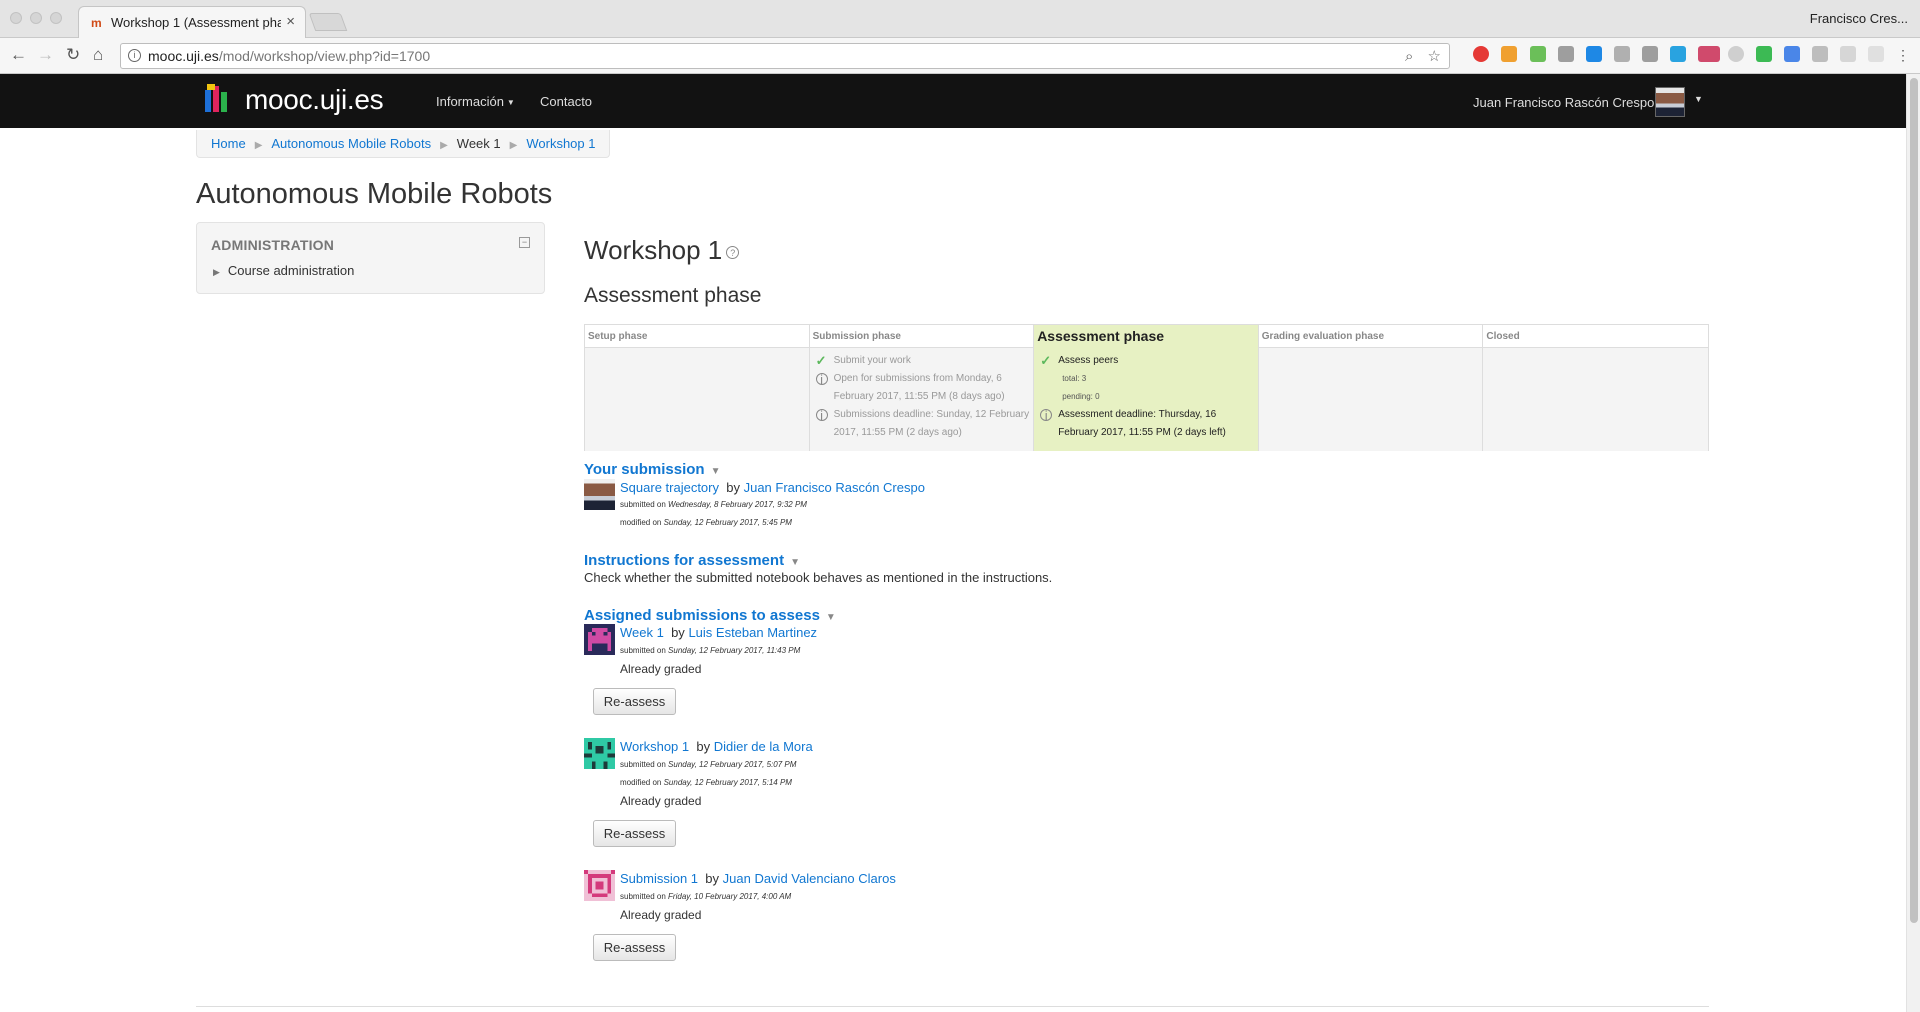 Image resolution: width=1920 pixels, height=1012 pixels. What do you see at coordinates (669, 487) in the screenshot?
I see `submission-link: Square trajectory` at bounding box center [669, 487].